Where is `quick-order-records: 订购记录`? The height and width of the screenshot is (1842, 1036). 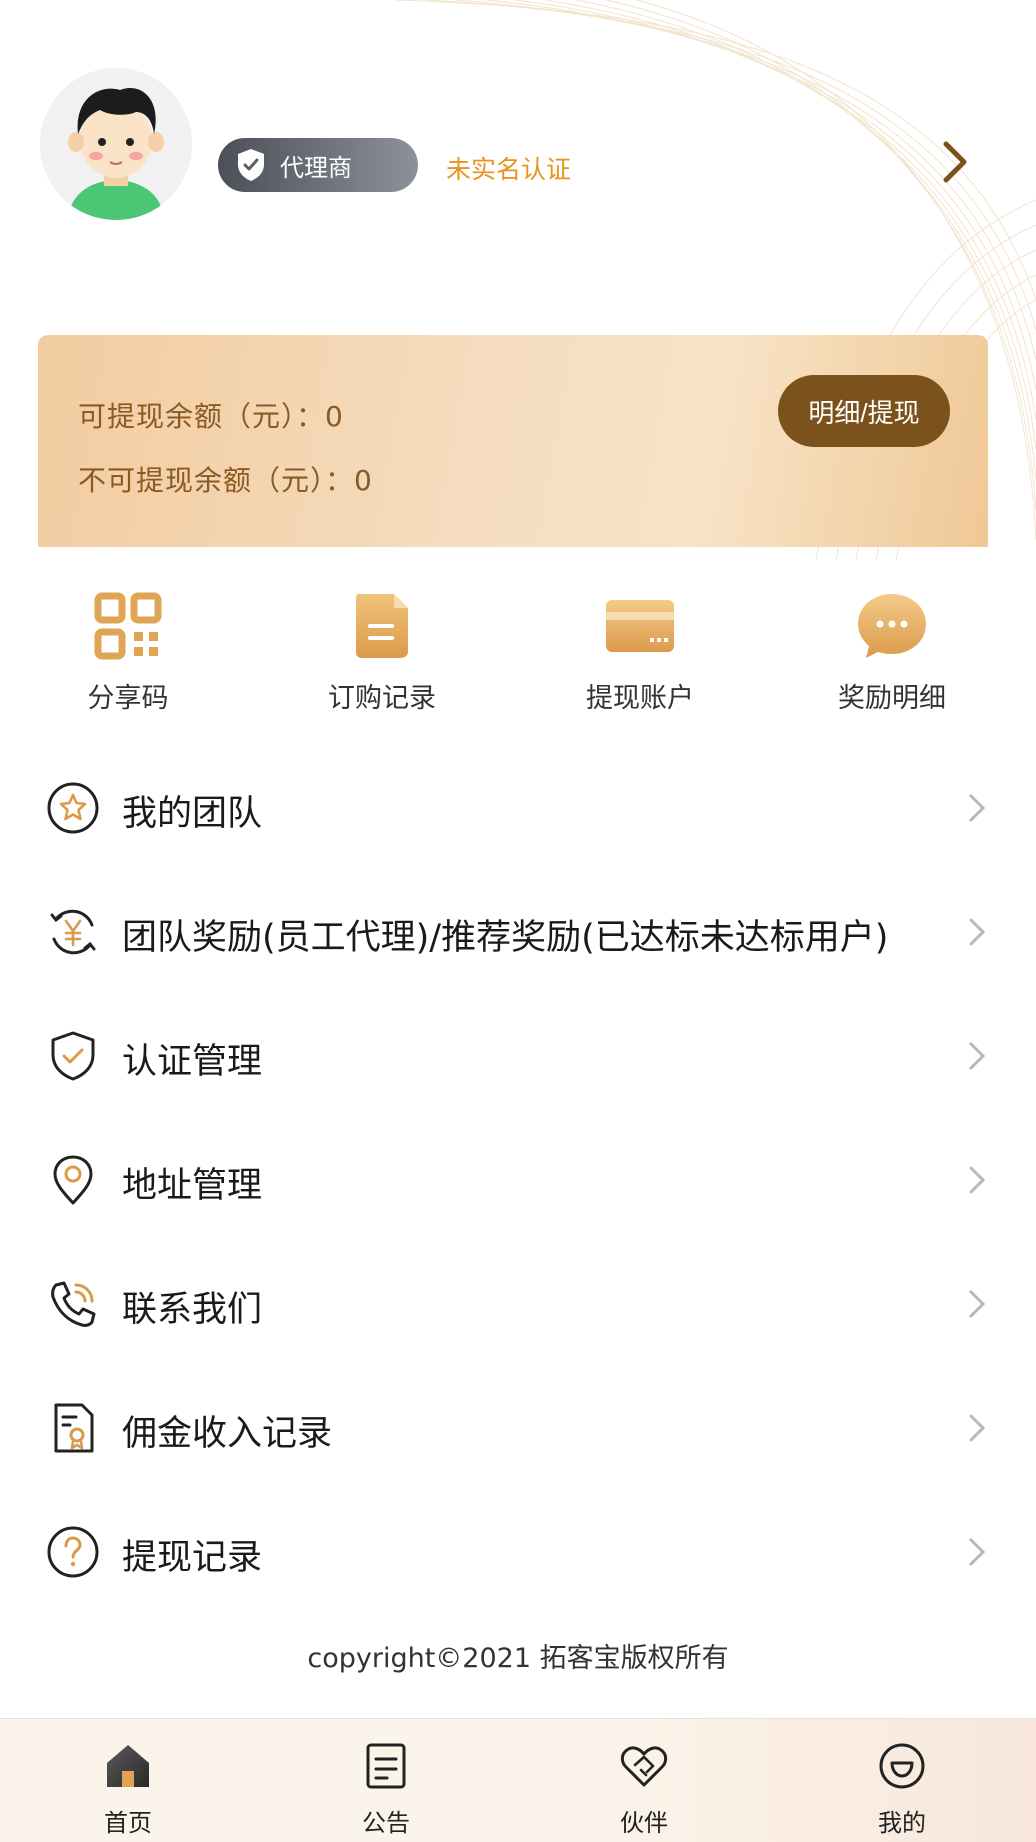 quick-order-records: 订购记录 is located at coordinates (382, 652).